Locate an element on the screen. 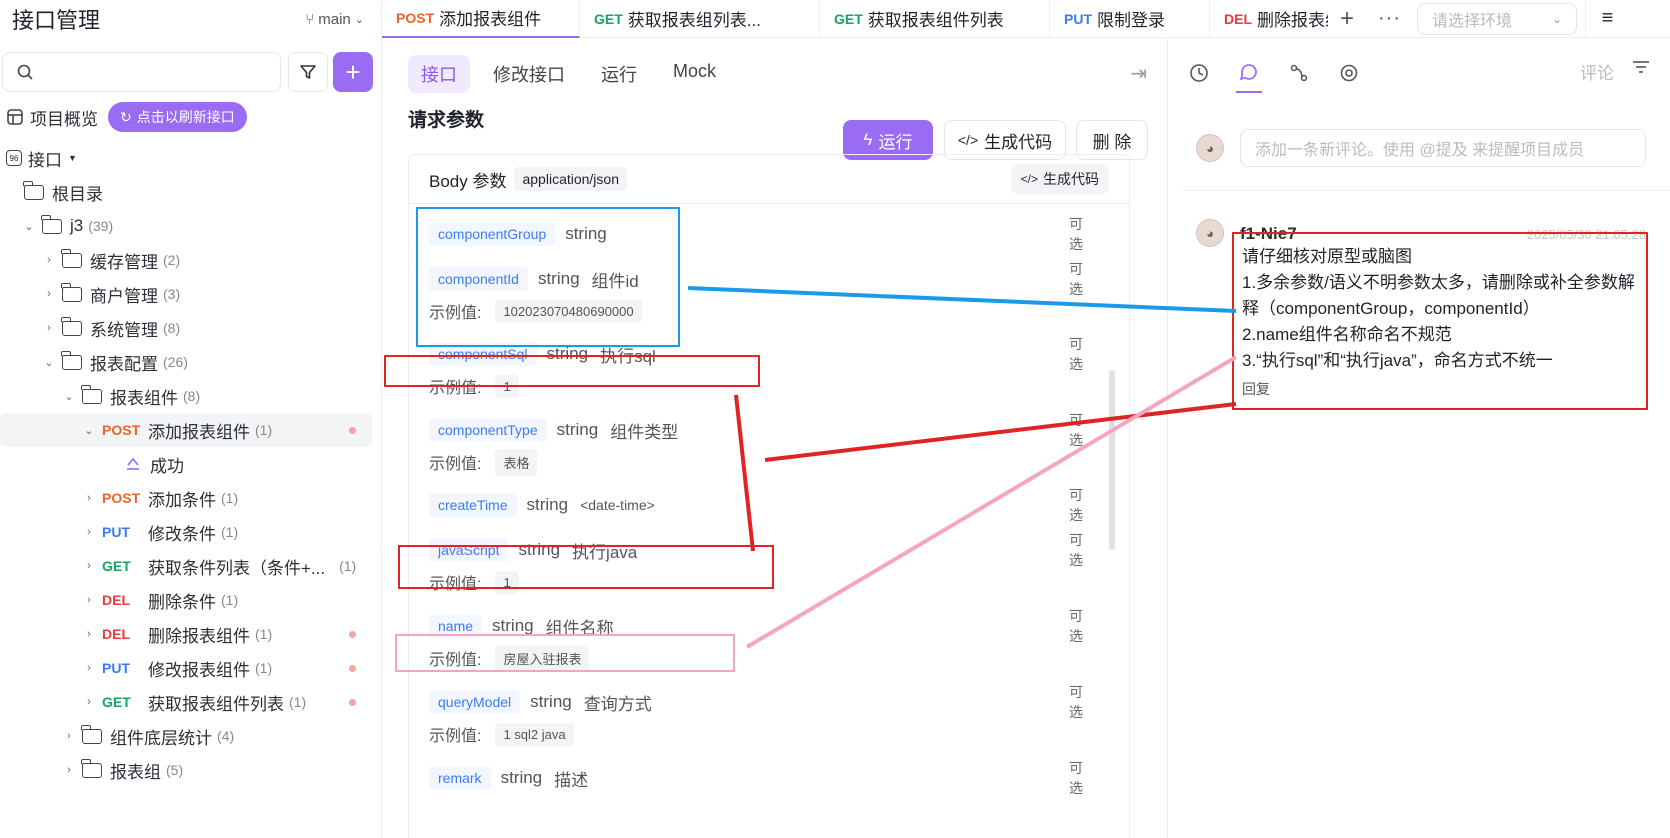 The width and height of the screenshot is (1670, 838). interfaces-section: 96 接口 ▼ is located at coordinates (186, 158).